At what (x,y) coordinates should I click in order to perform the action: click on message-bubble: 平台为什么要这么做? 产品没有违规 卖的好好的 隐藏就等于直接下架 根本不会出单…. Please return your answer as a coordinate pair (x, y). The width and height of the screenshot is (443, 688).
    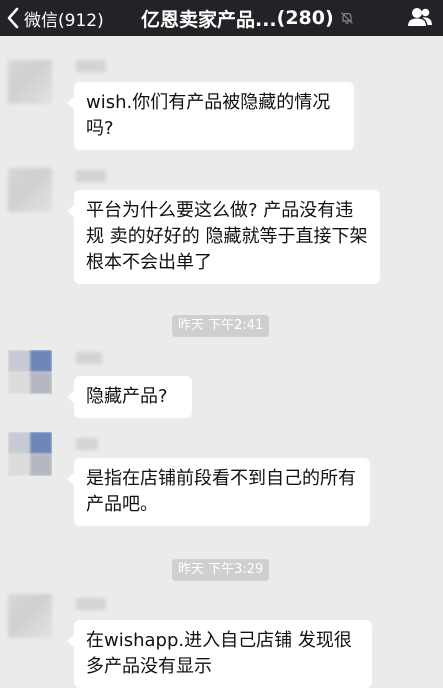
    Looking at the image, I should click on (223, 237).